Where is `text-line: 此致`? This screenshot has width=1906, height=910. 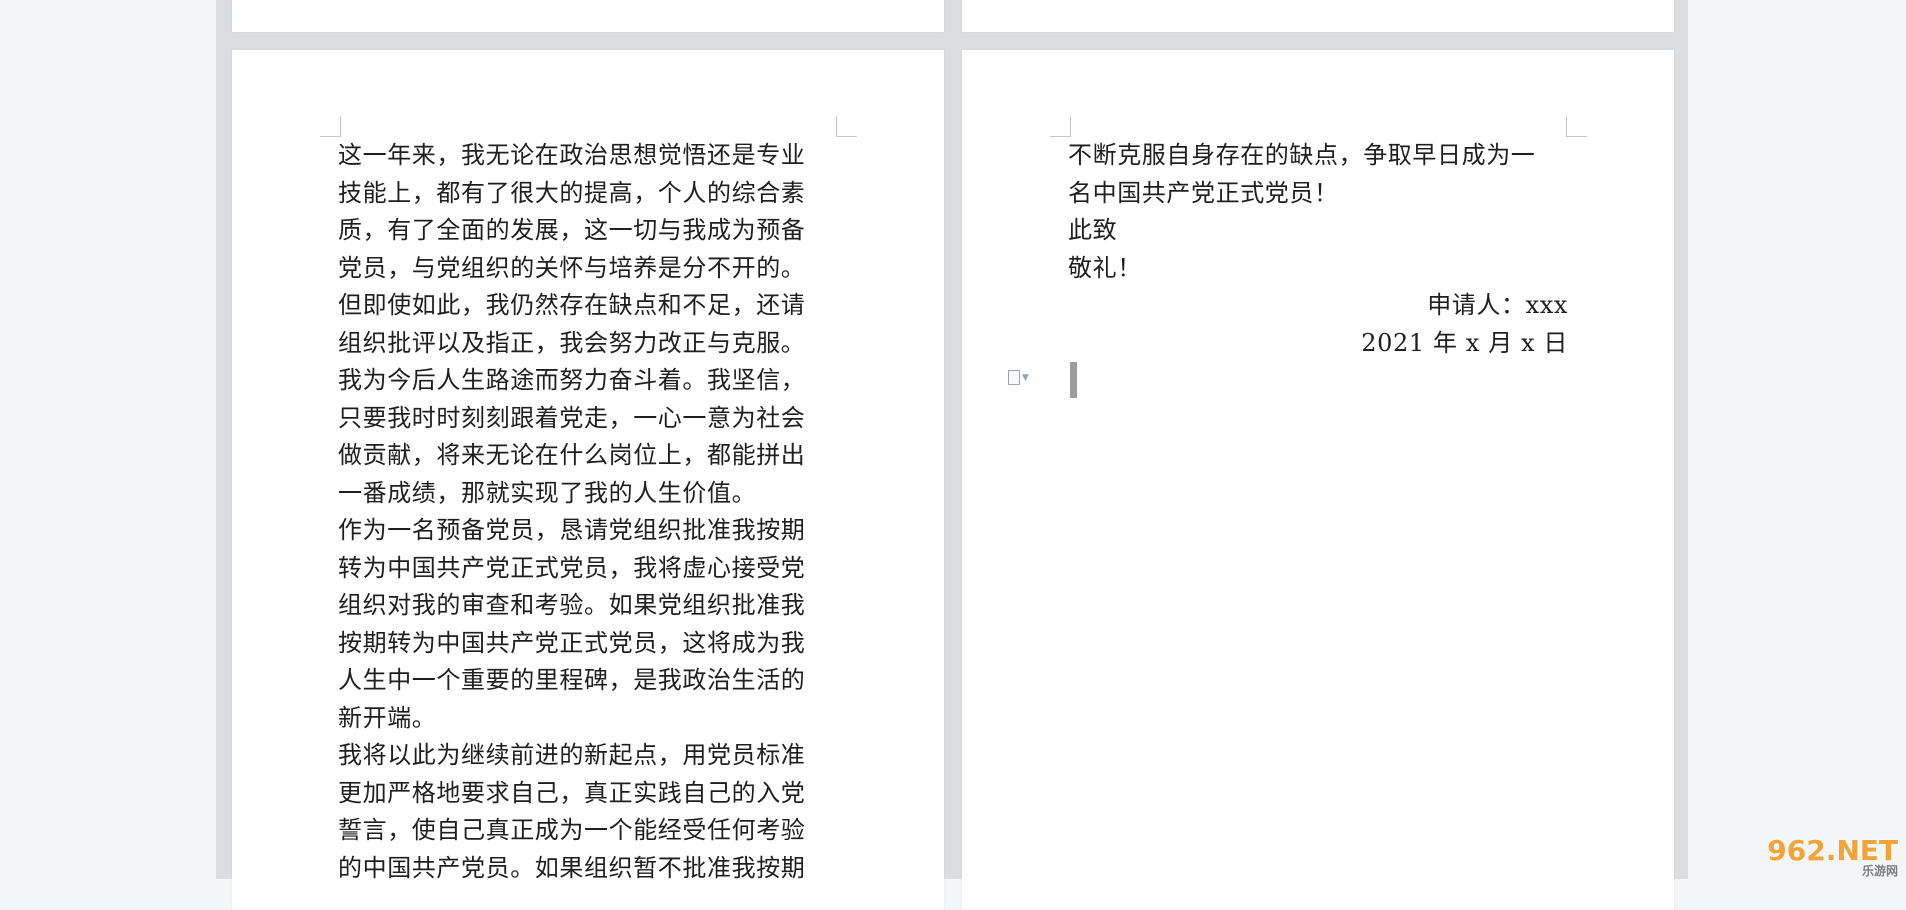 text-line: 此致 is located at coordinates (1093, 230).